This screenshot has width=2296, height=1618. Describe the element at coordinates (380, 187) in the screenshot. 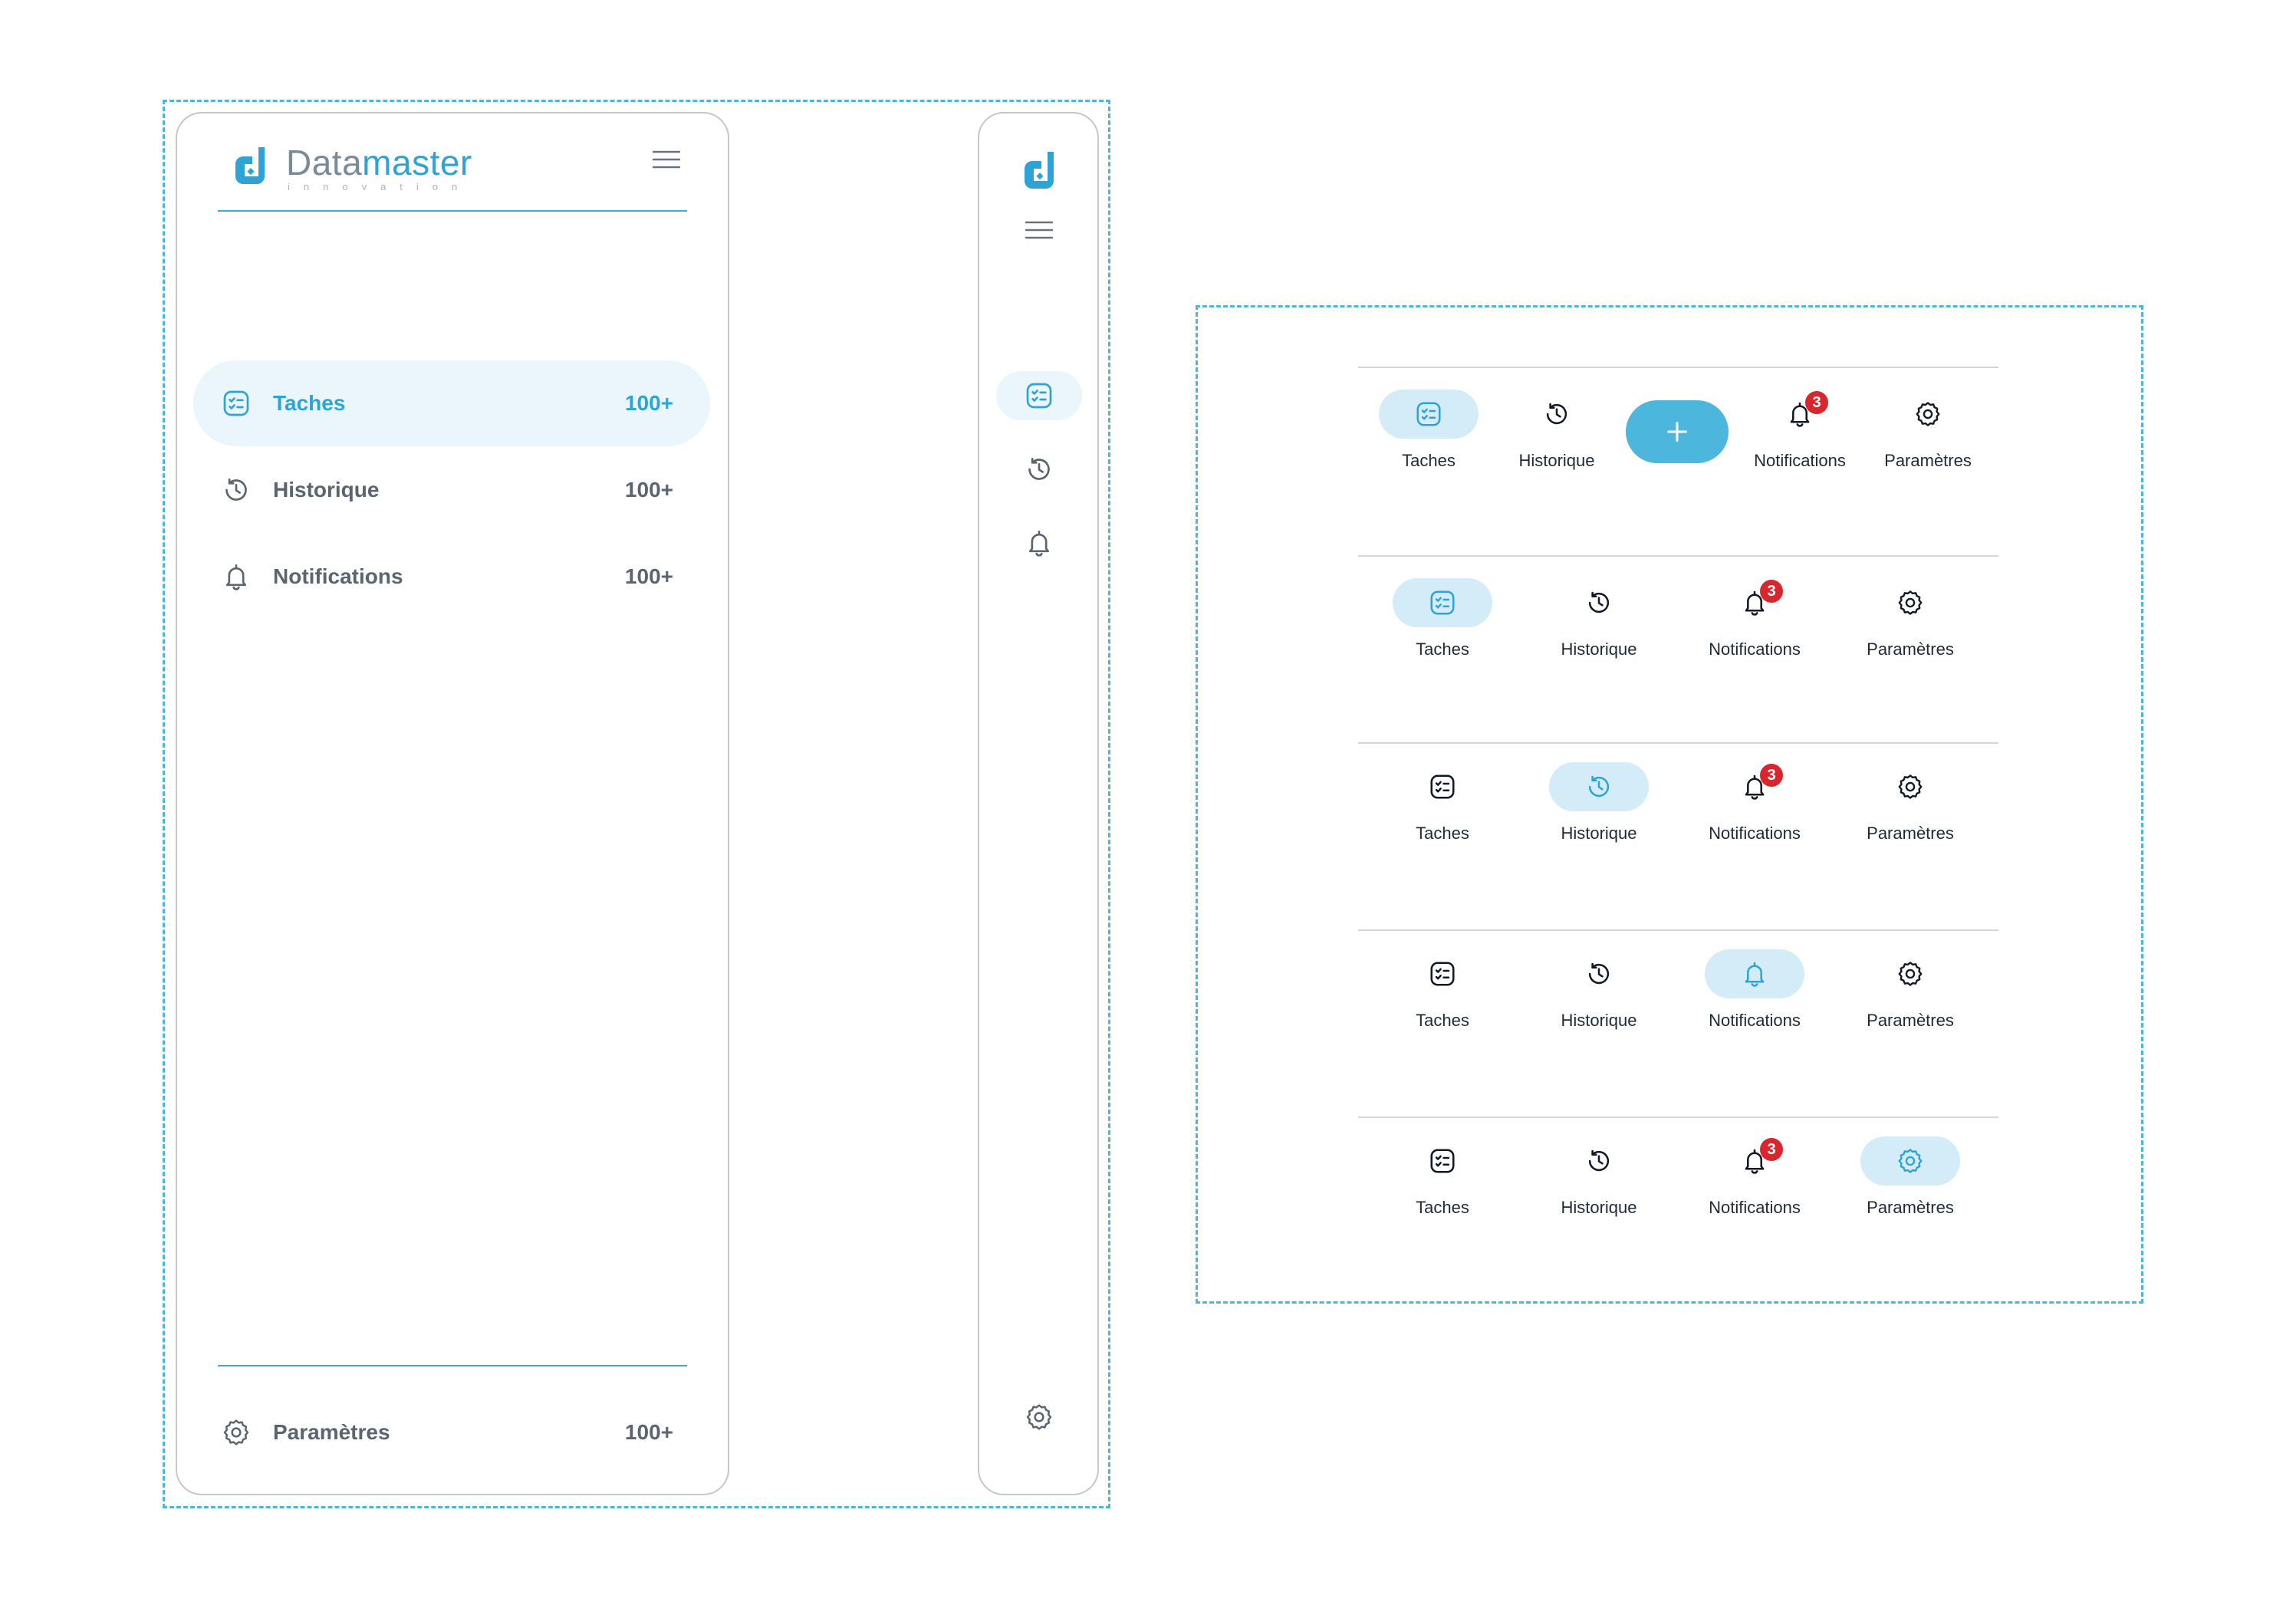

I see `brand-tagline: innovation` at that location.